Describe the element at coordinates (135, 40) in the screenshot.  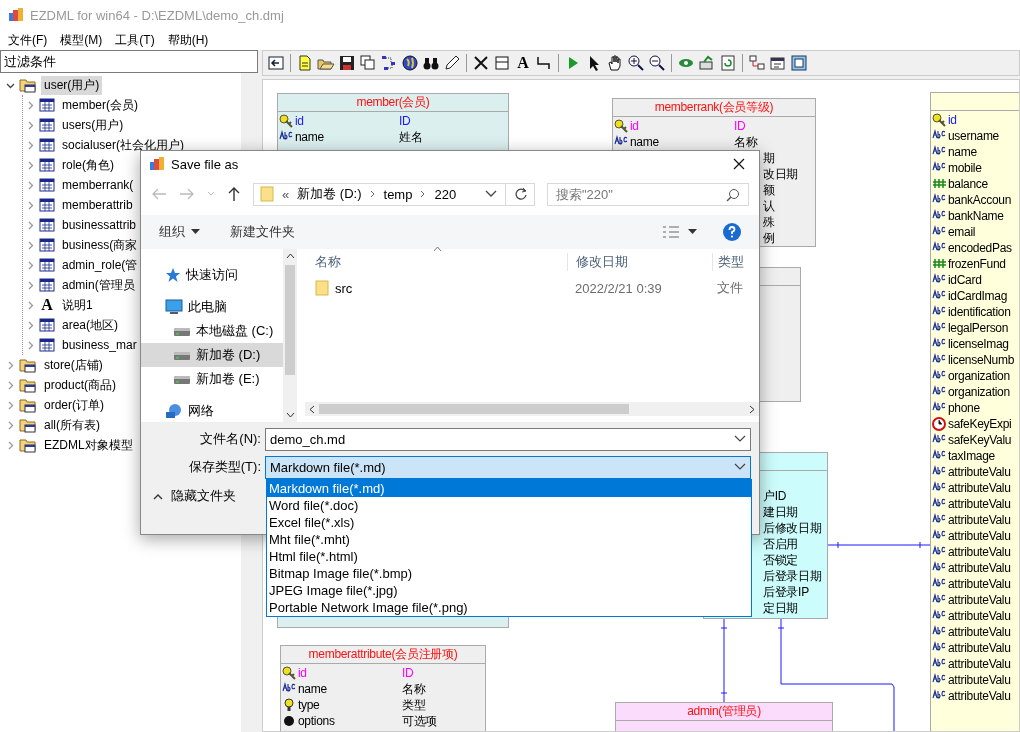
I see `menu-item: 工具(T)` at that location.